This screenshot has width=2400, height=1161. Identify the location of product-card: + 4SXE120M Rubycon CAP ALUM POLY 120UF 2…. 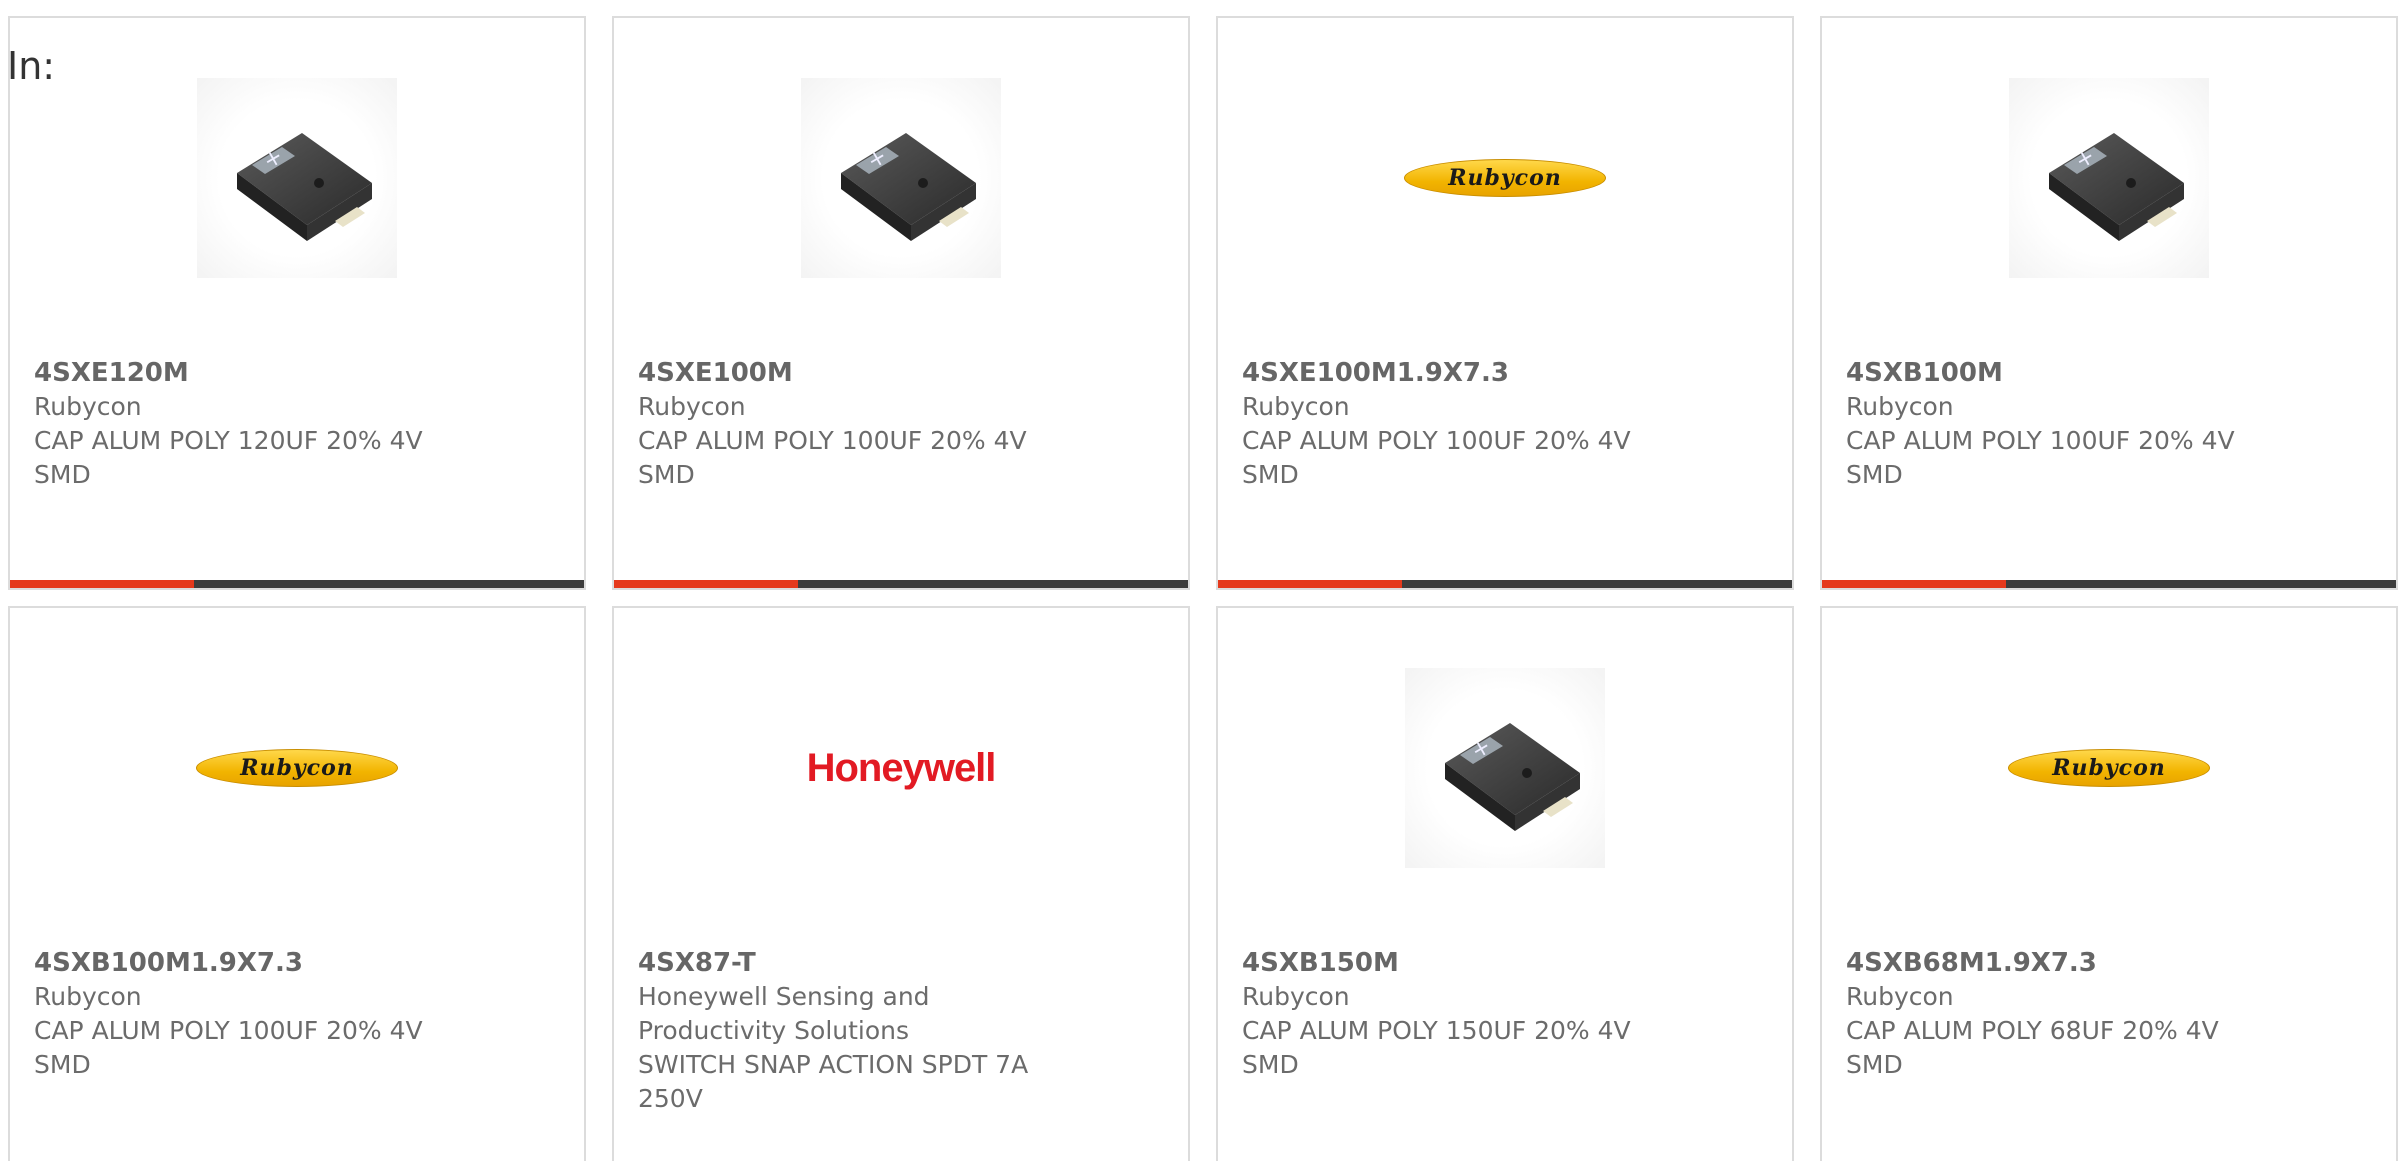
(297, 303).